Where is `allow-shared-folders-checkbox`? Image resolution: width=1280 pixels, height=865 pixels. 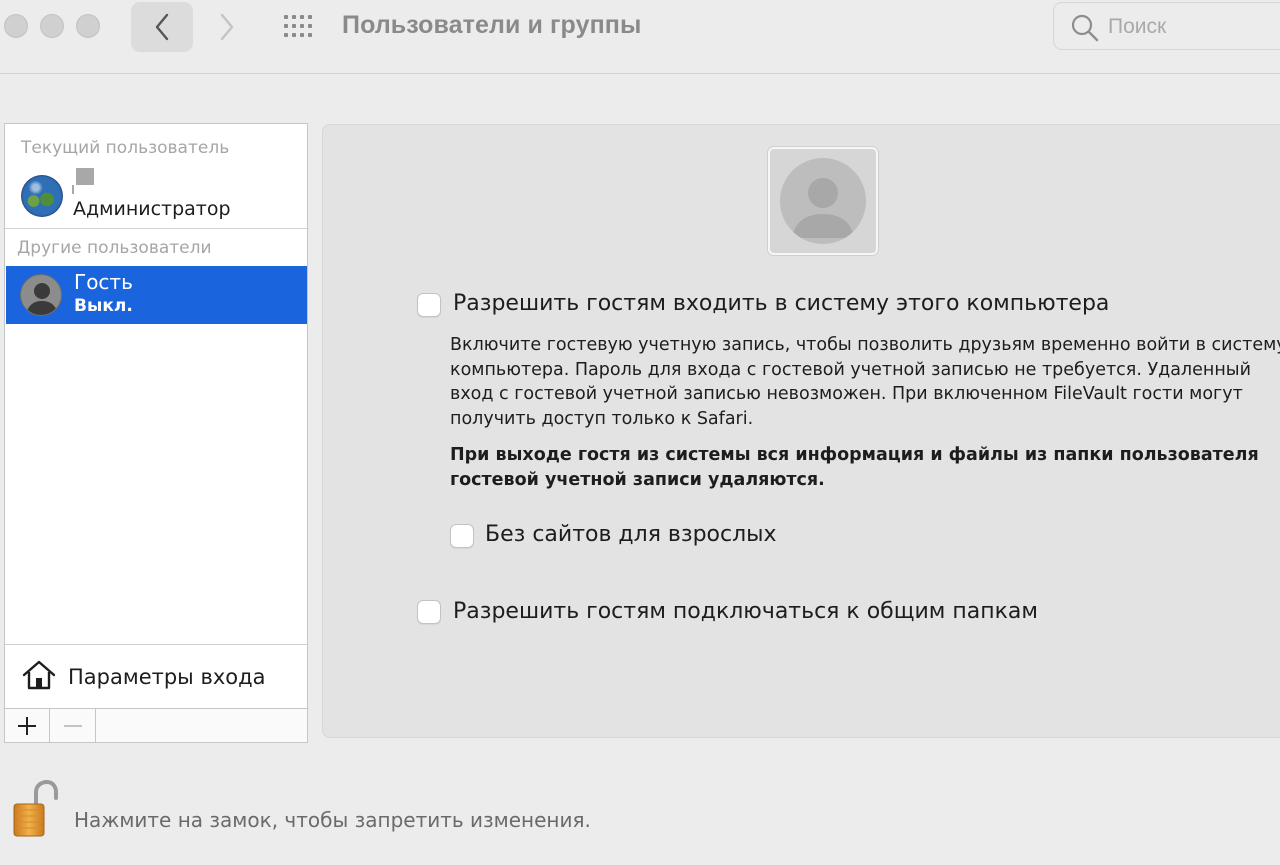 allow-shared-folders-checkbox is located at coordinates (429, 612).